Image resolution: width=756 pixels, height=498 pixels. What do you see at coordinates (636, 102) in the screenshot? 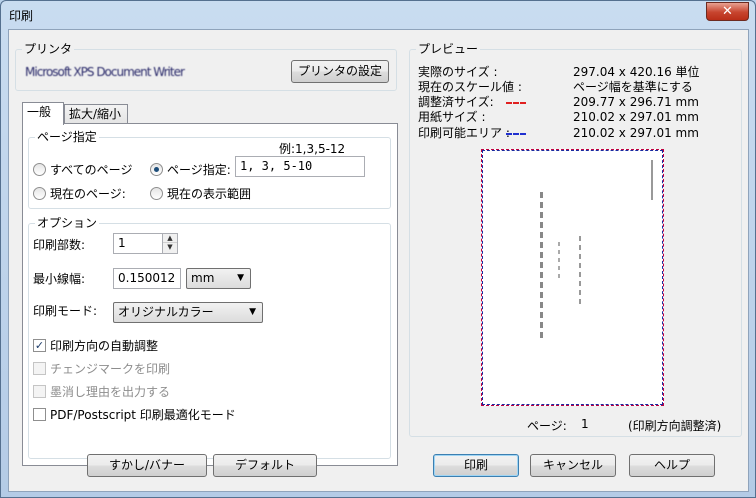
I see `adjusted-size-value: 209.77 x 296.71 mm` at bounding box center [636, 102].